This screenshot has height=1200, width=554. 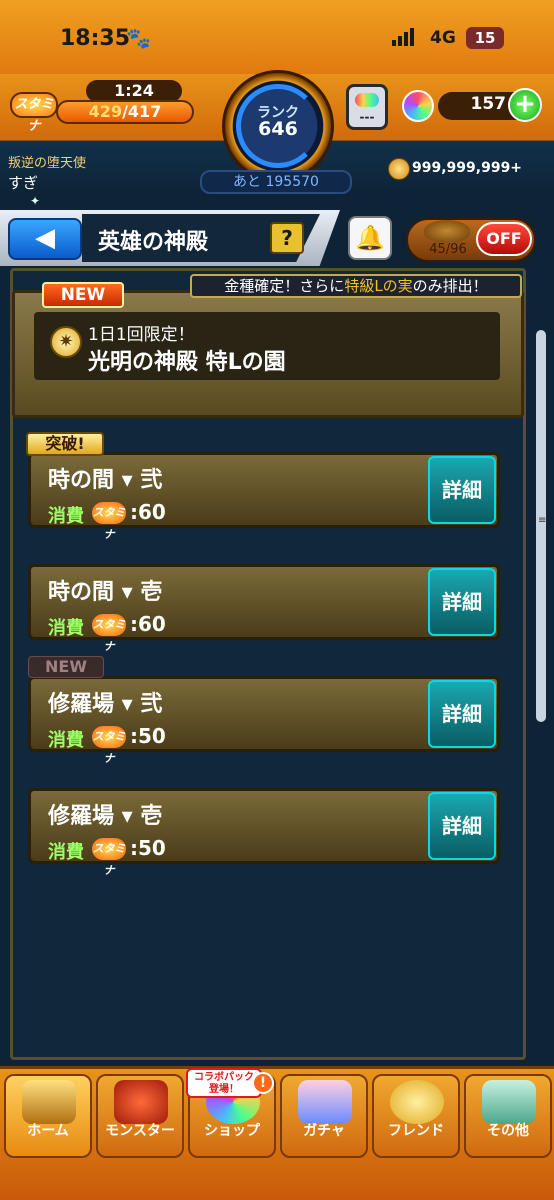 What do you see at coordinates (65, 444) in the screenshot?
I see `breakthrough-badge: 突破!` at bounding box center [65, 444].